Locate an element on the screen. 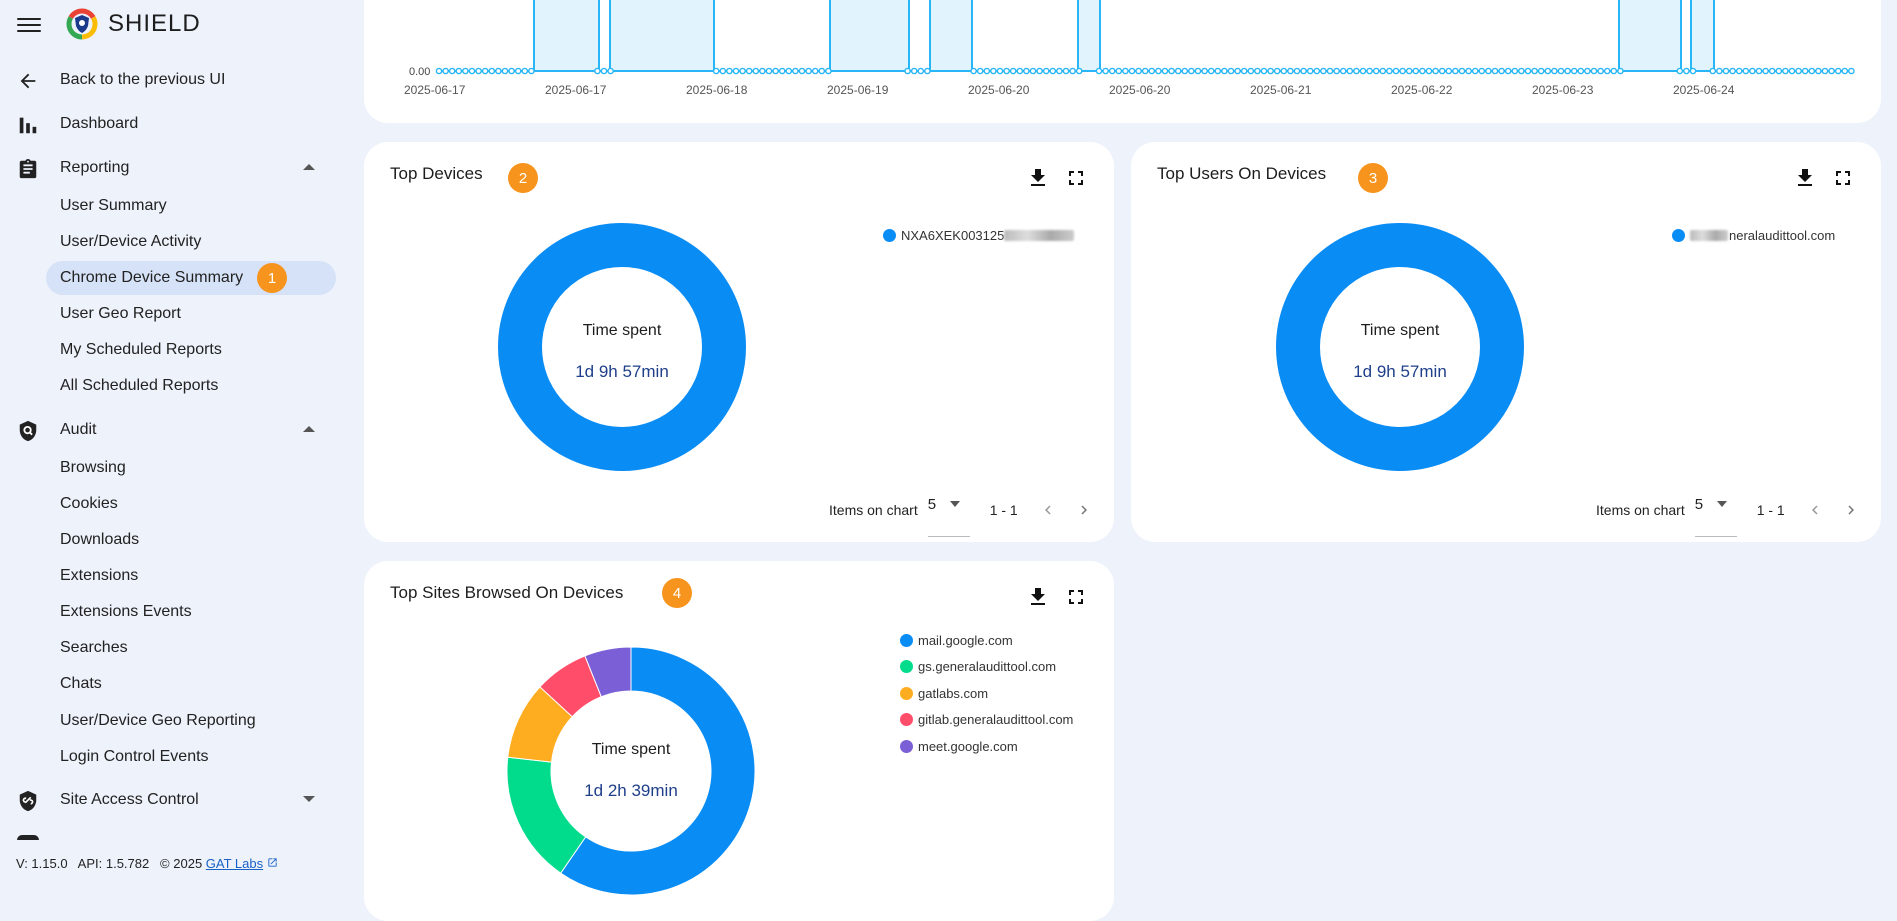  sidebar-item-chrome-device-summary: Chrome Device Summary 1 is located at coordinates (191, 278).